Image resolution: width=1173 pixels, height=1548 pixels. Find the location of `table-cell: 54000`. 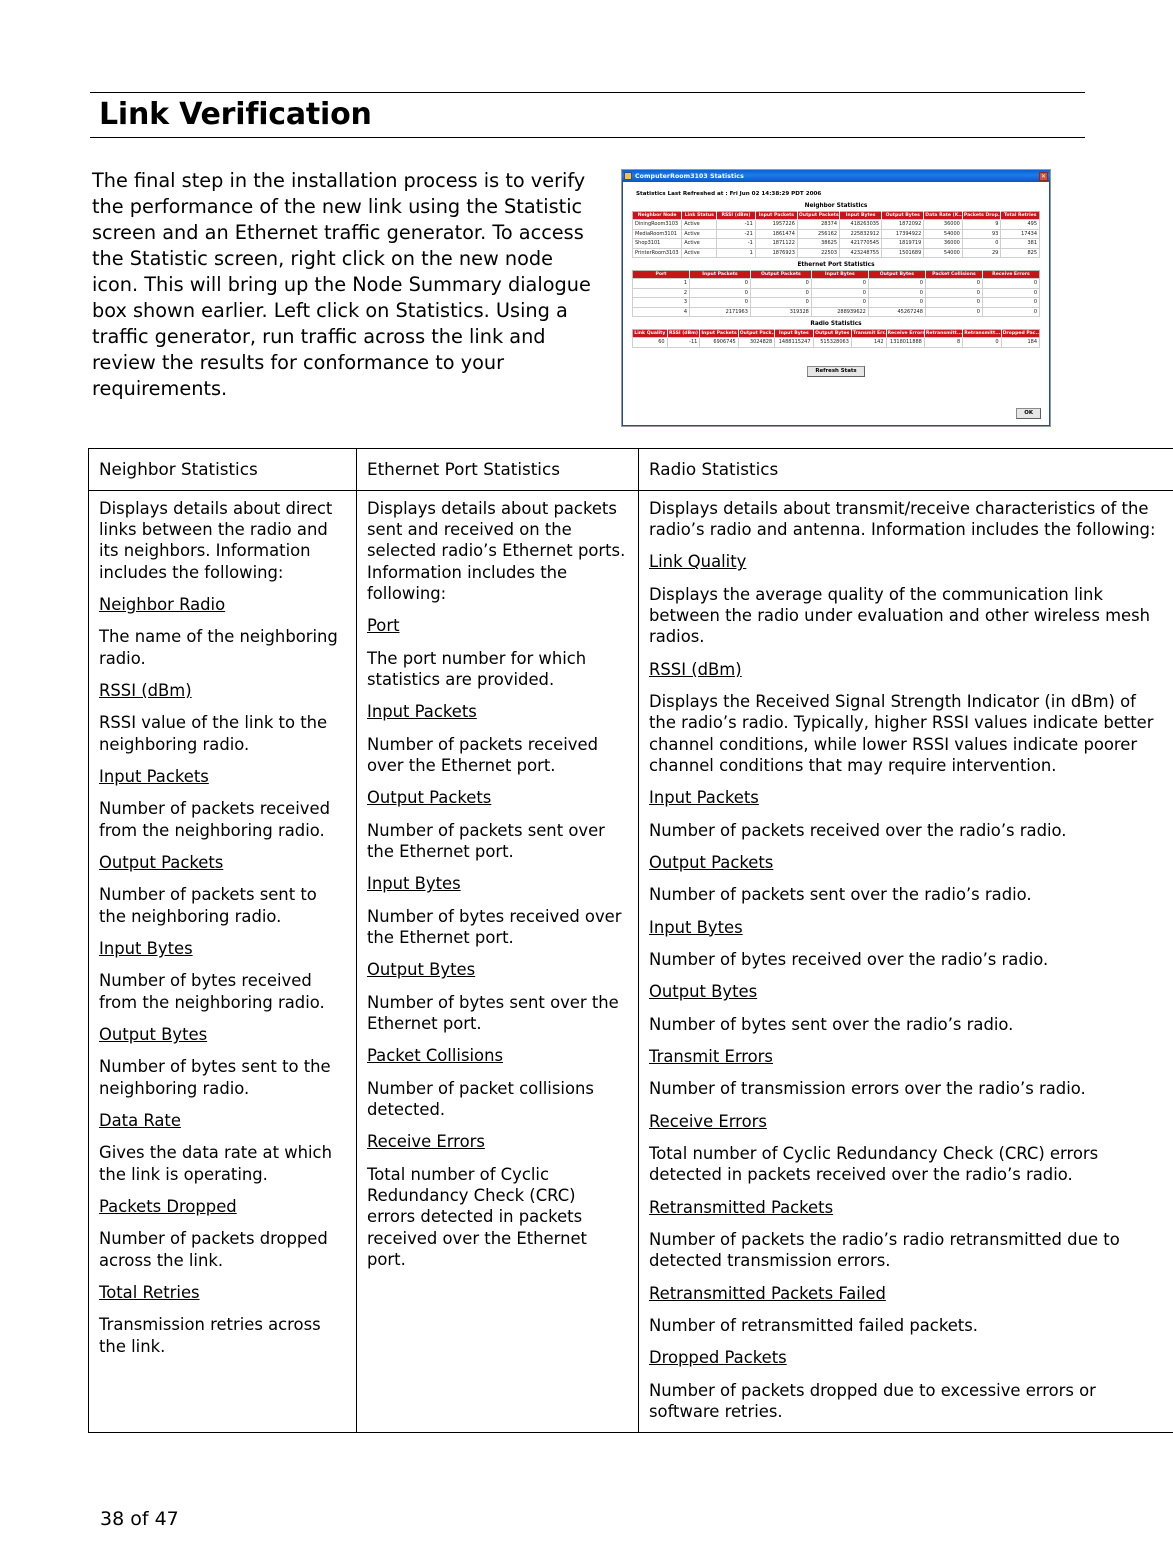

table-cell: 54000 is located at coordinates (943, 252).